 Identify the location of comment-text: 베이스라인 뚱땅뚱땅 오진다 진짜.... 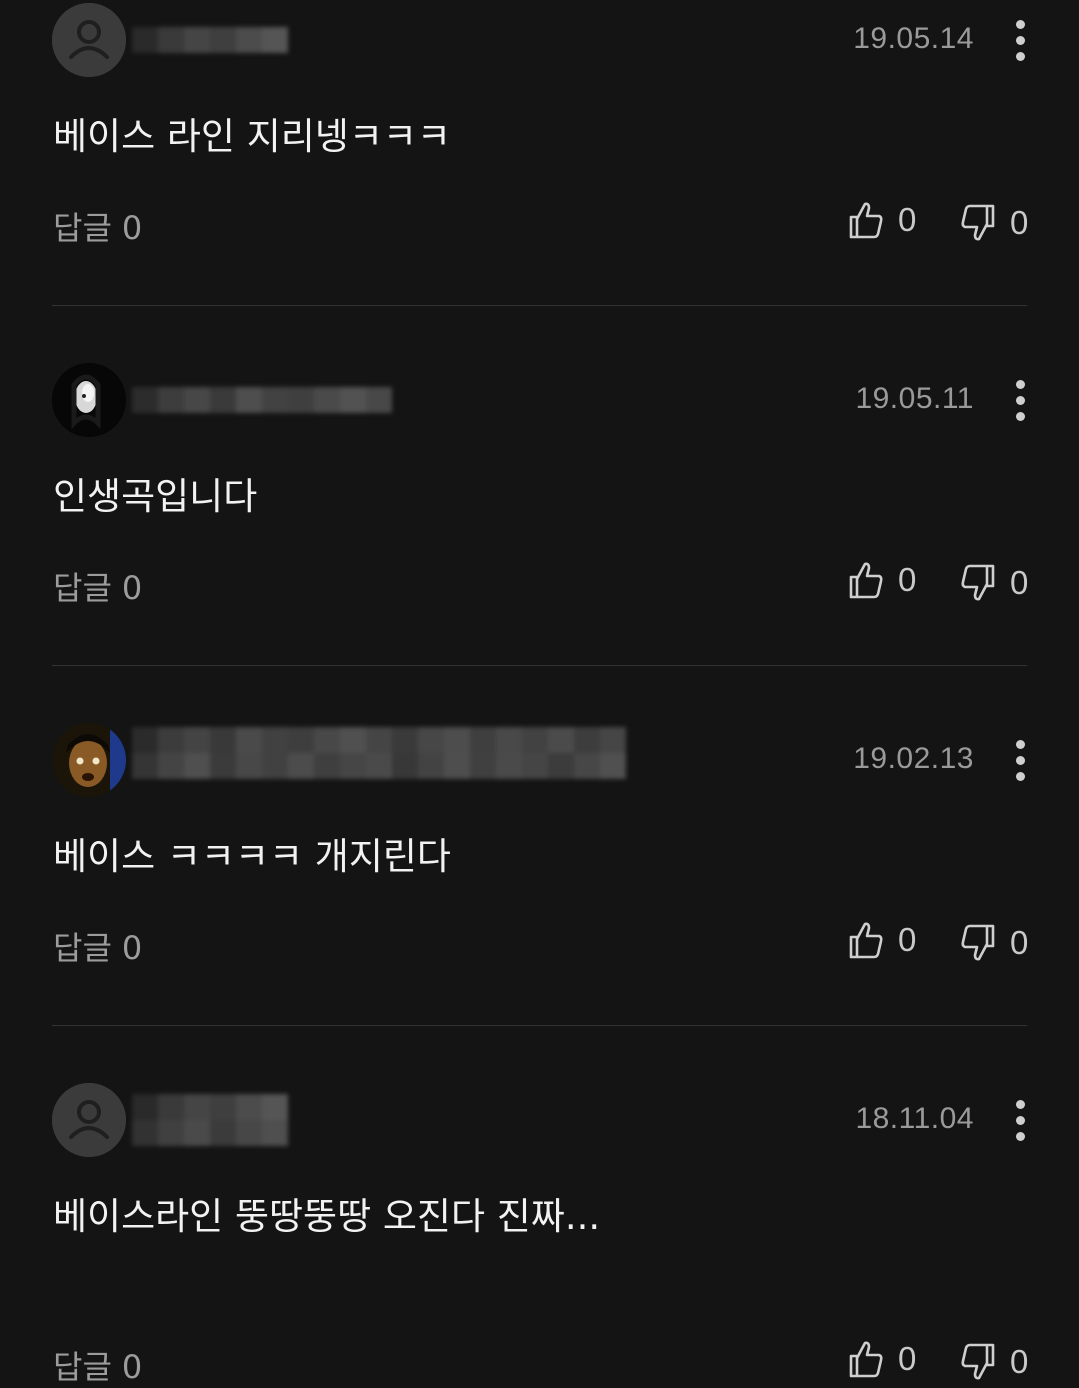
(327, 1216).